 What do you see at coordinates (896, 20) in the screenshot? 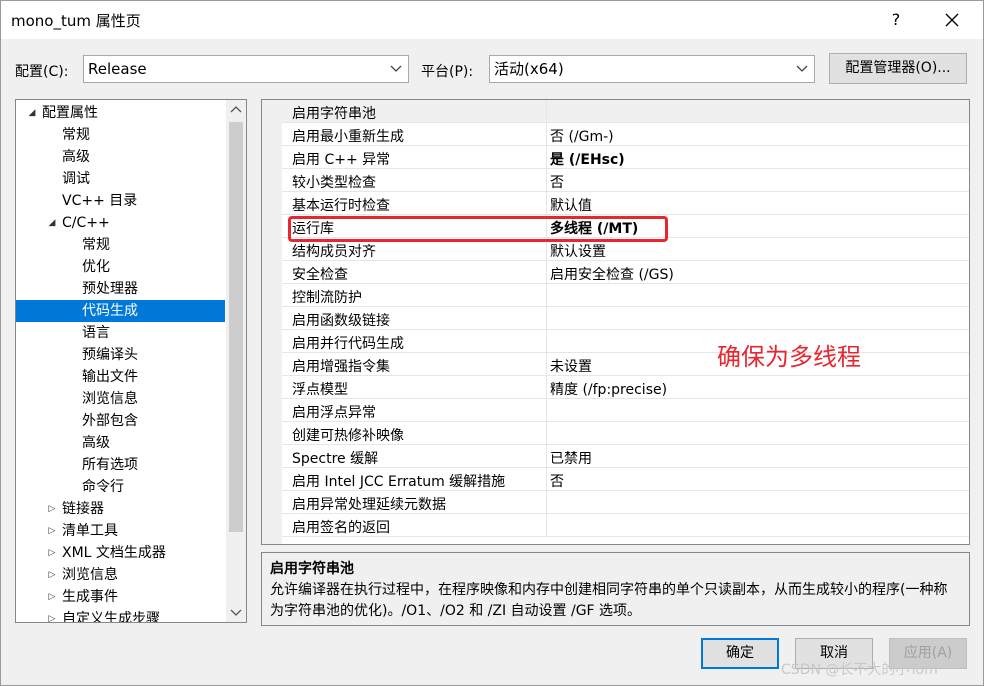
I see `help-button: ?` at bounding box center [896, 20].